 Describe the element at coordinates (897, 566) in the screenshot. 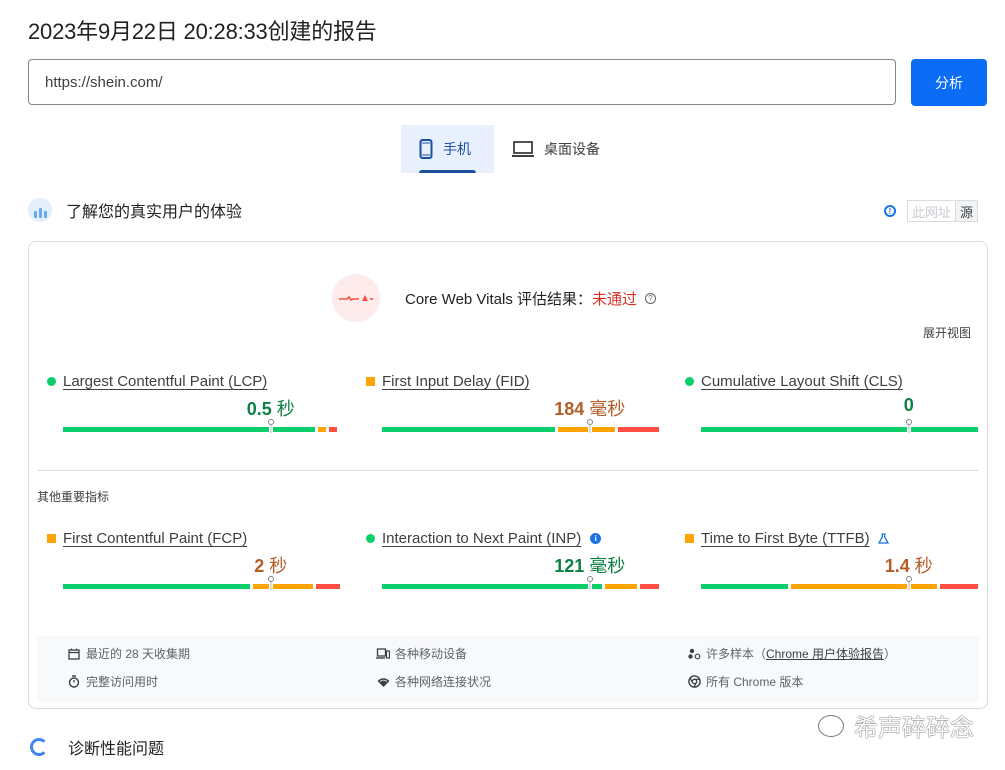

I see `metric-value-number: 1.4` at that location.